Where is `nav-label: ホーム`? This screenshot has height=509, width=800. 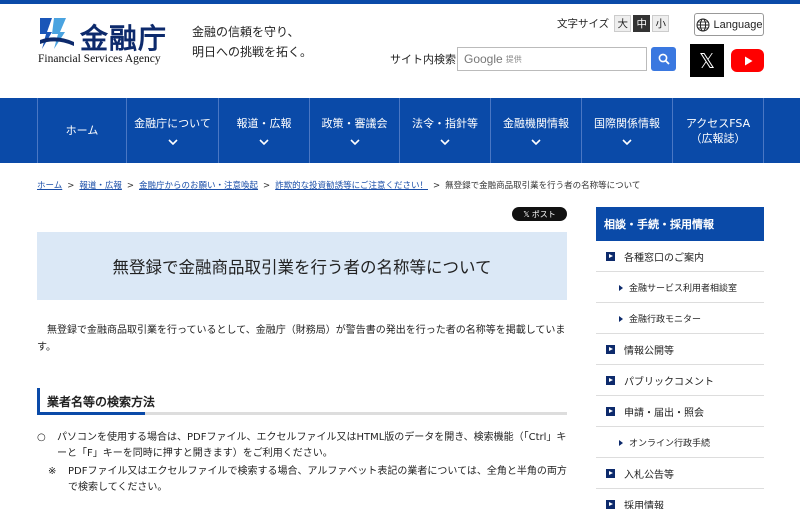
nav-label: ホーム is located at coordinates (82, 130).